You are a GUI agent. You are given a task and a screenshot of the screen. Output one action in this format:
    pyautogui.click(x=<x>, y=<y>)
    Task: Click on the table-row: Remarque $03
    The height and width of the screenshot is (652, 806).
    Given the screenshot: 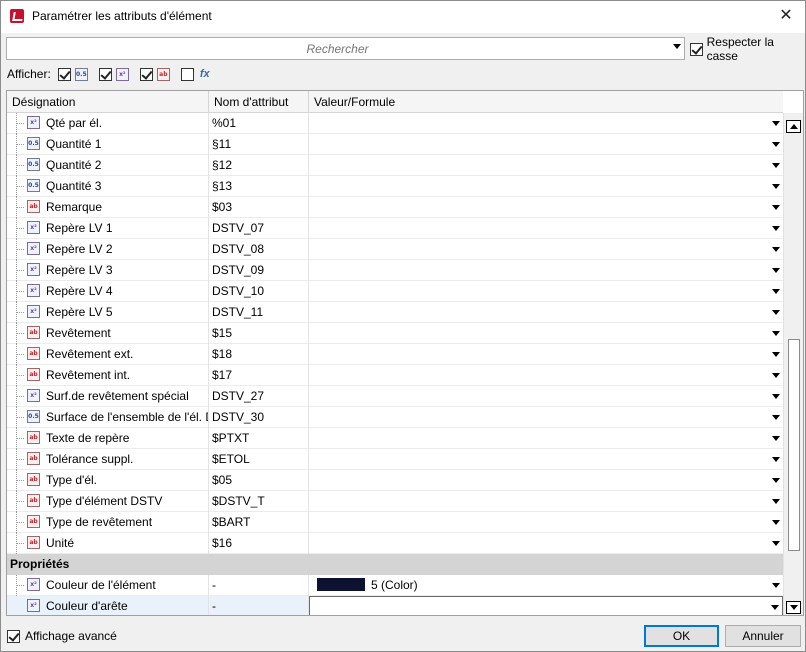 What is the action you would take?
    pyautogui.click(x=395, y=207)
    